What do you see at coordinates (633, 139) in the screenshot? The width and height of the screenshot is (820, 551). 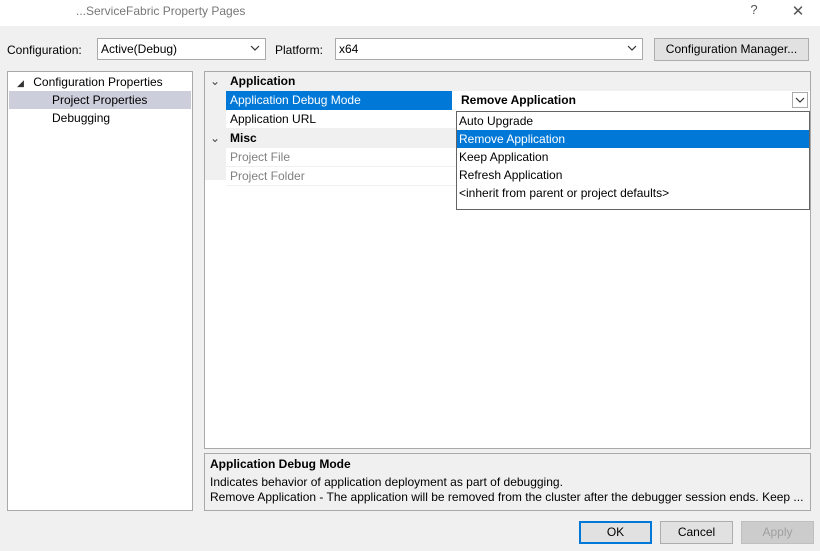 I see `option-remove-application: Remove Application` at bounding box center [633, 139].